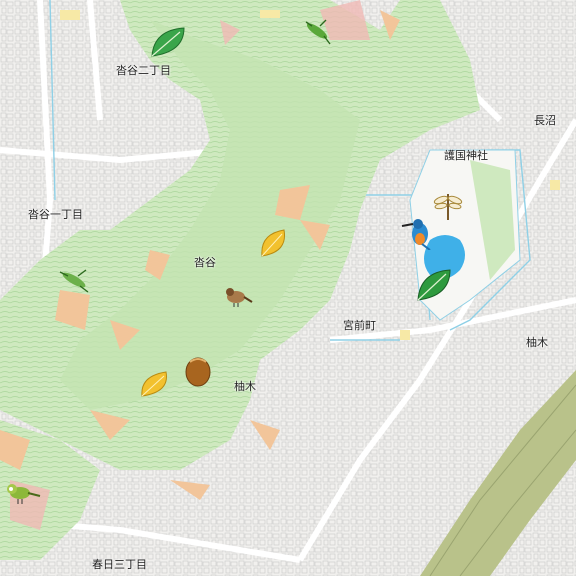  What do you see at coordinates (359, 325) in the screenshot?
I see `place-label-miyamae: 宮前町` at bounding box center [359, 325].